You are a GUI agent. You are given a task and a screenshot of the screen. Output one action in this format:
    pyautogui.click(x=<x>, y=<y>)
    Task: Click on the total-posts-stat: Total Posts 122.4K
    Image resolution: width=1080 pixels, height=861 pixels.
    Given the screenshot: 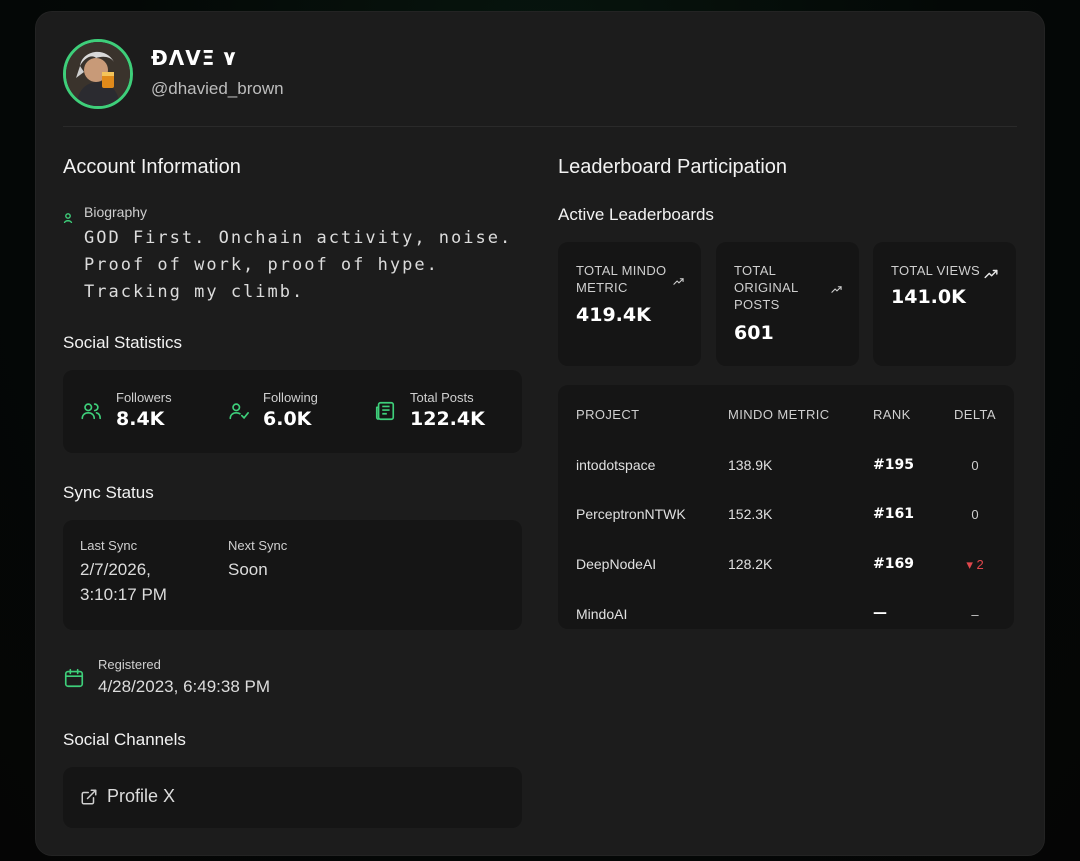 What is the action you would take?
    pyautogui.click(x=447, y=410)
    